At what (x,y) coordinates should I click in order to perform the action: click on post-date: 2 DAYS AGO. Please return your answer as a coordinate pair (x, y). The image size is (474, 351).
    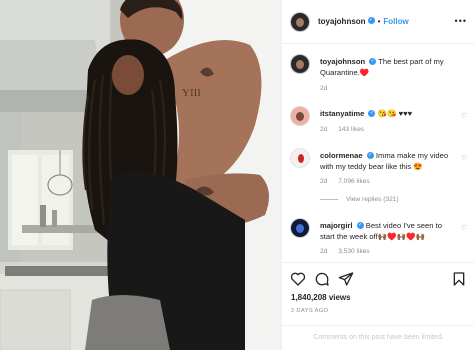
    Looking at the image, I should click on (310, 311).